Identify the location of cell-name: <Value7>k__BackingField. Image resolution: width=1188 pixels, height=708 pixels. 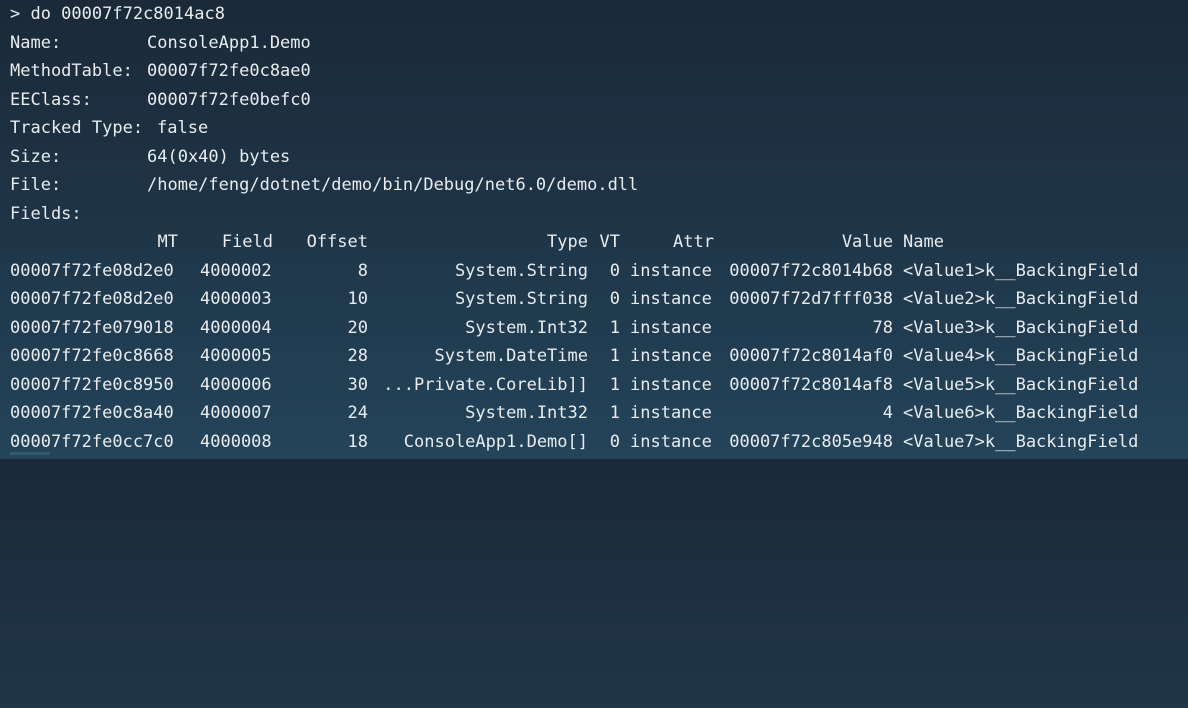
(1021, 442).